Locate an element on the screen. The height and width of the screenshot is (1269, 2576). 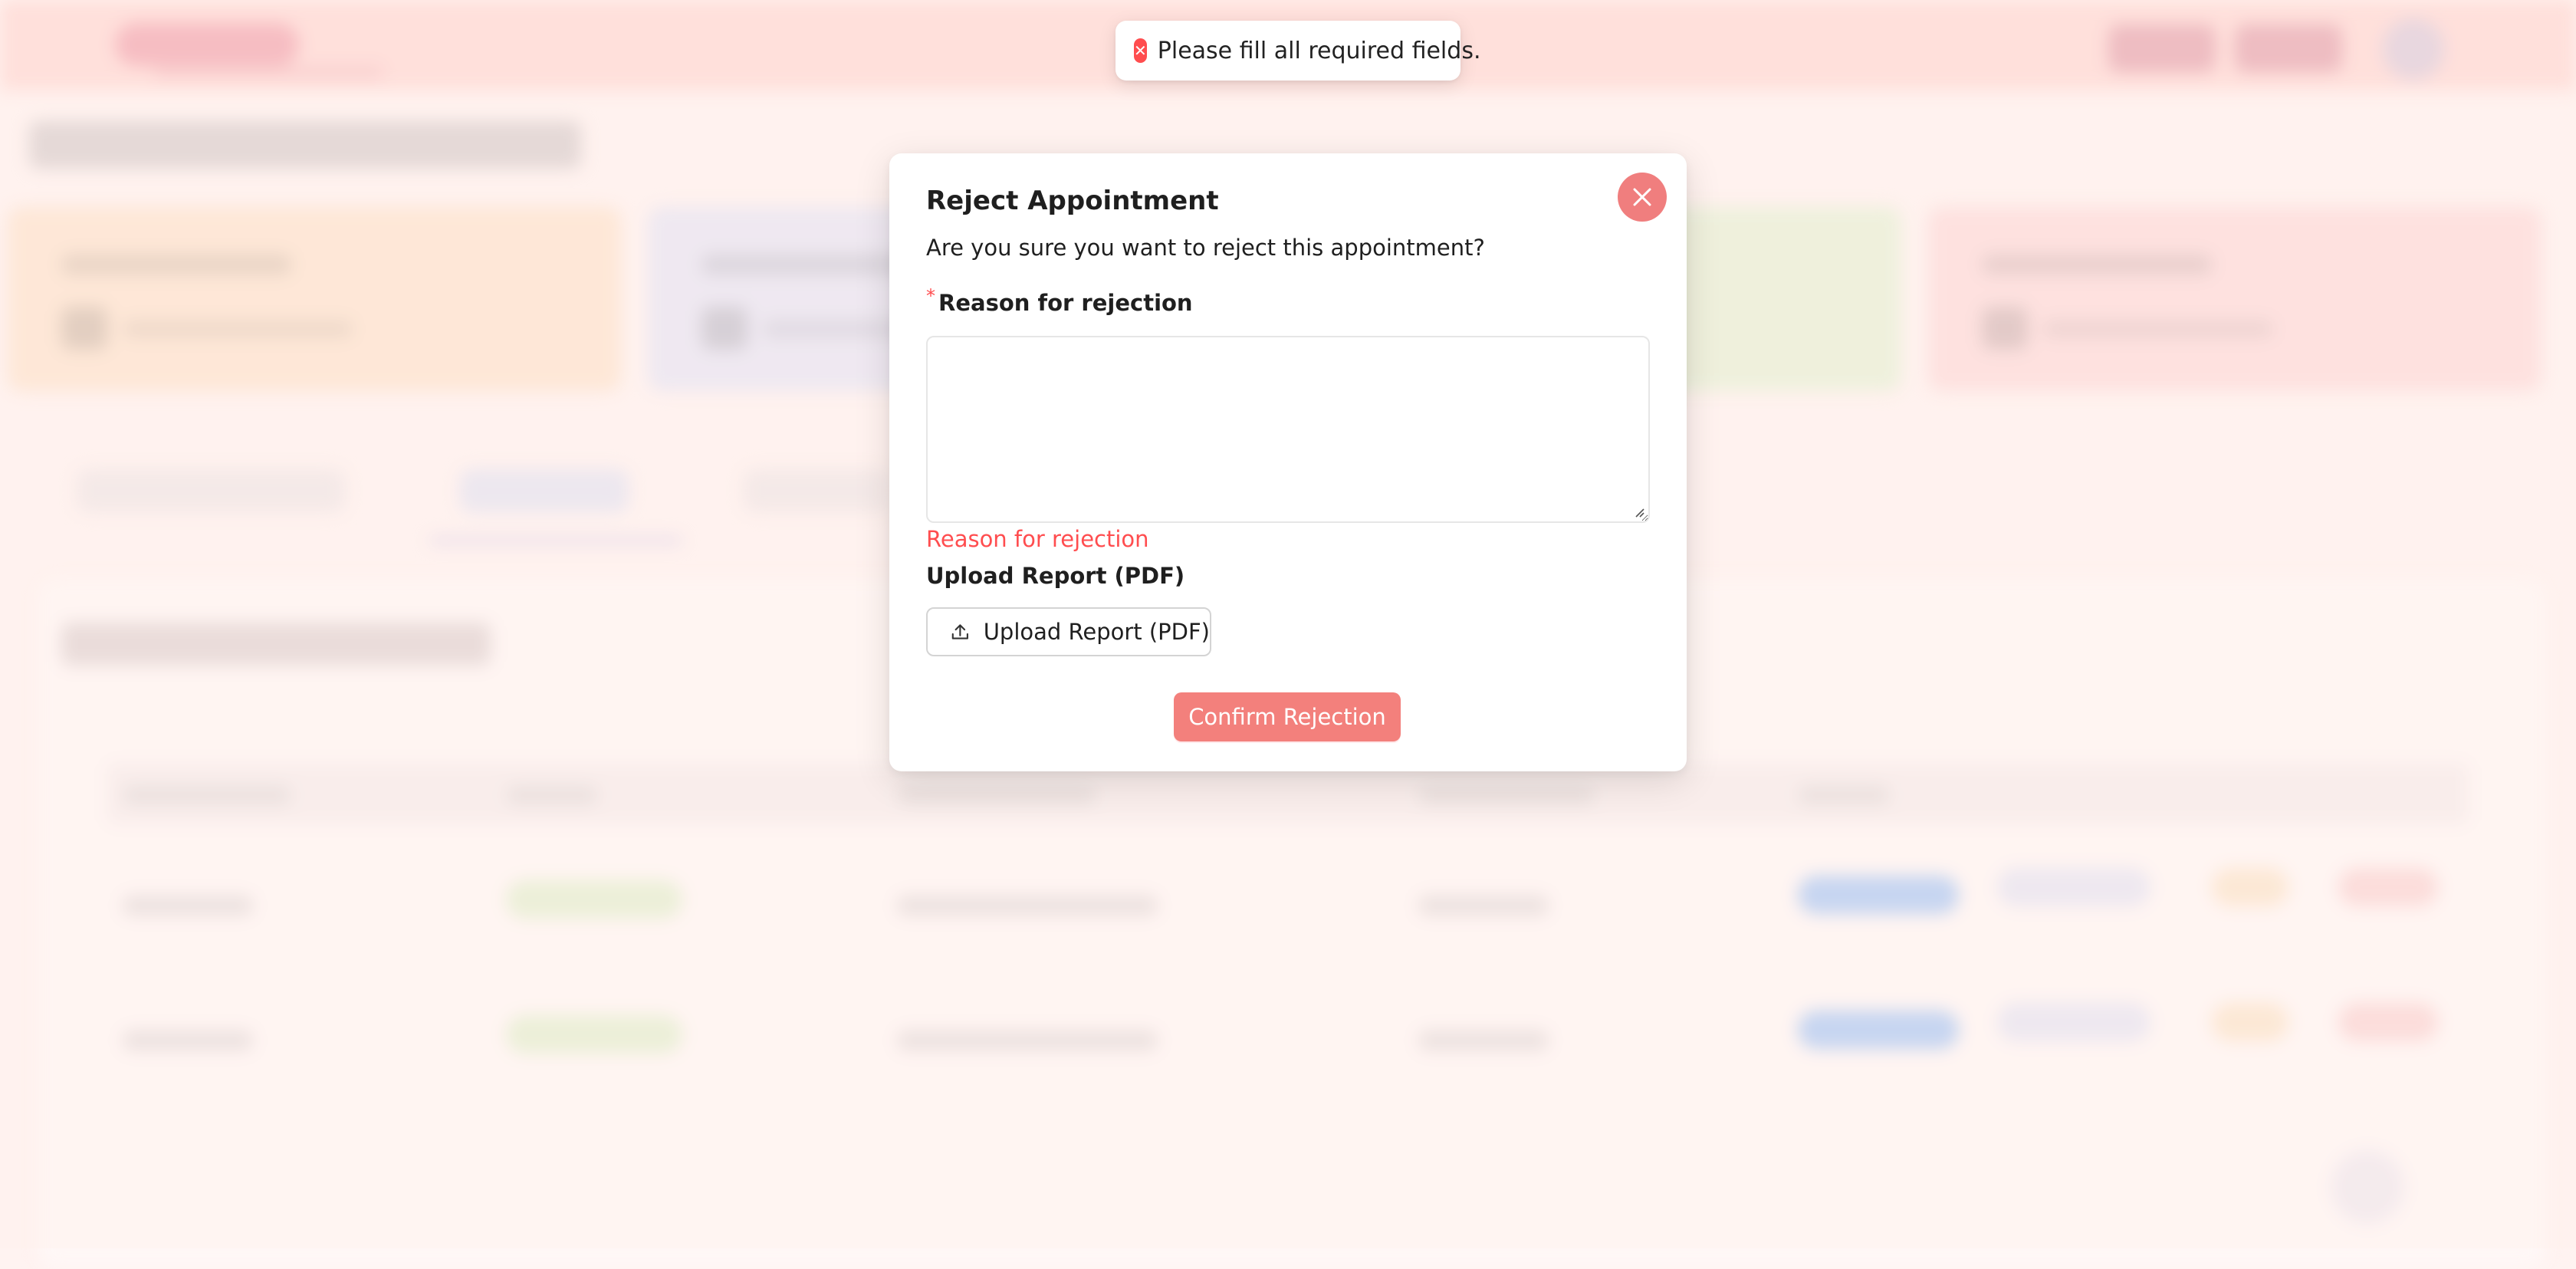
reason-error-message: Reason for rejection is located at coordinates (1038, 539).